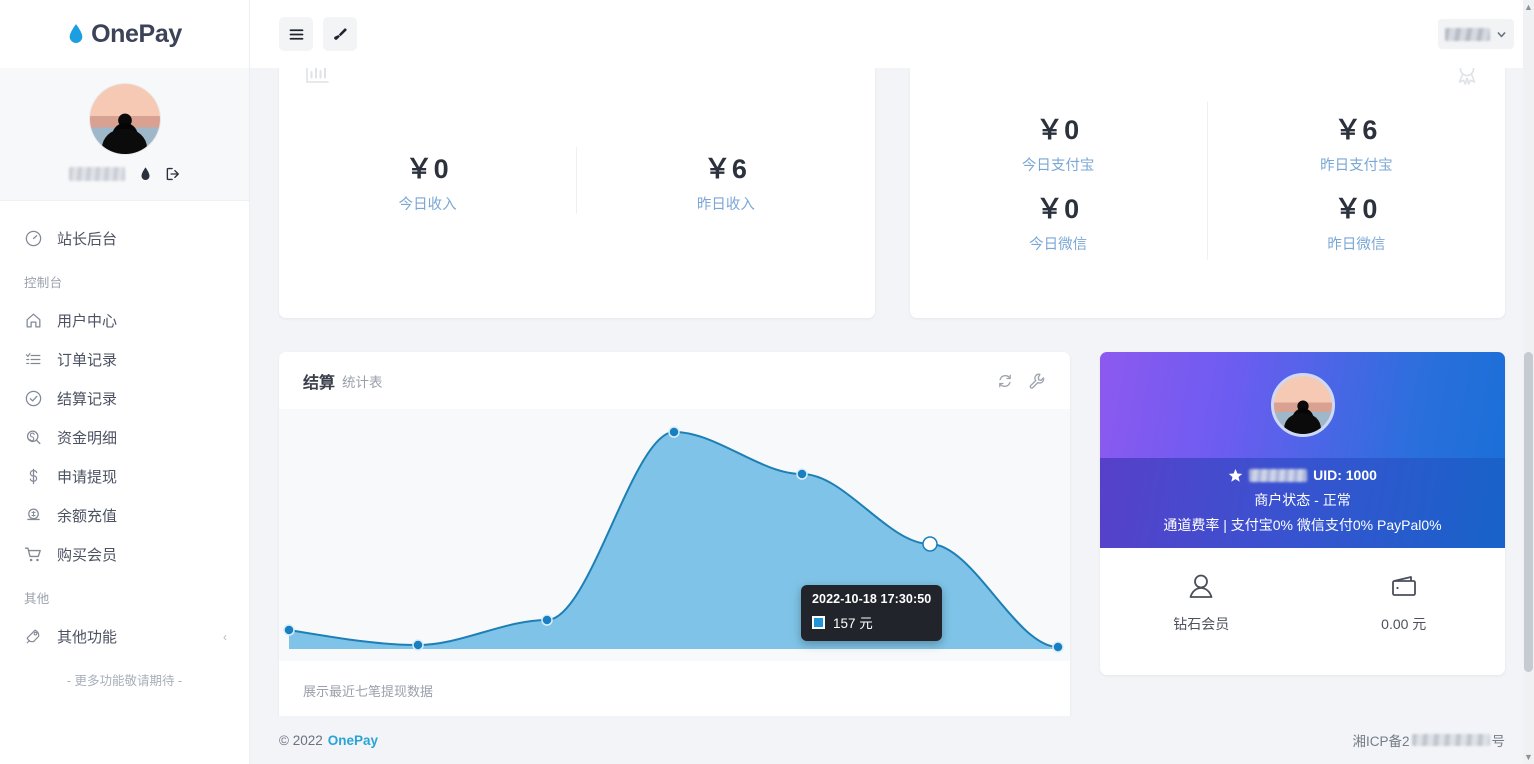 The height and width of the screenshot is (764, 1534). What do you see at coordinates (124, 119) in the screenshot?
I see `avatar` at bounding box center [124, 119].